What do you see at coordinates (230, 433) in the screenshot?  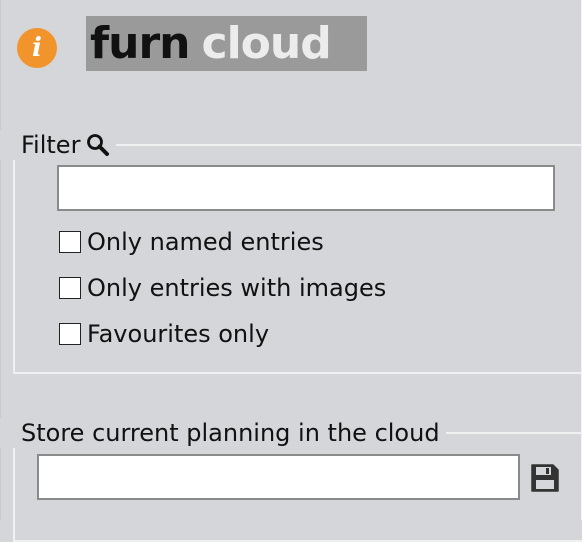 I see `store-label: Store current planning in the cloud` at bounding box center [230, 433].